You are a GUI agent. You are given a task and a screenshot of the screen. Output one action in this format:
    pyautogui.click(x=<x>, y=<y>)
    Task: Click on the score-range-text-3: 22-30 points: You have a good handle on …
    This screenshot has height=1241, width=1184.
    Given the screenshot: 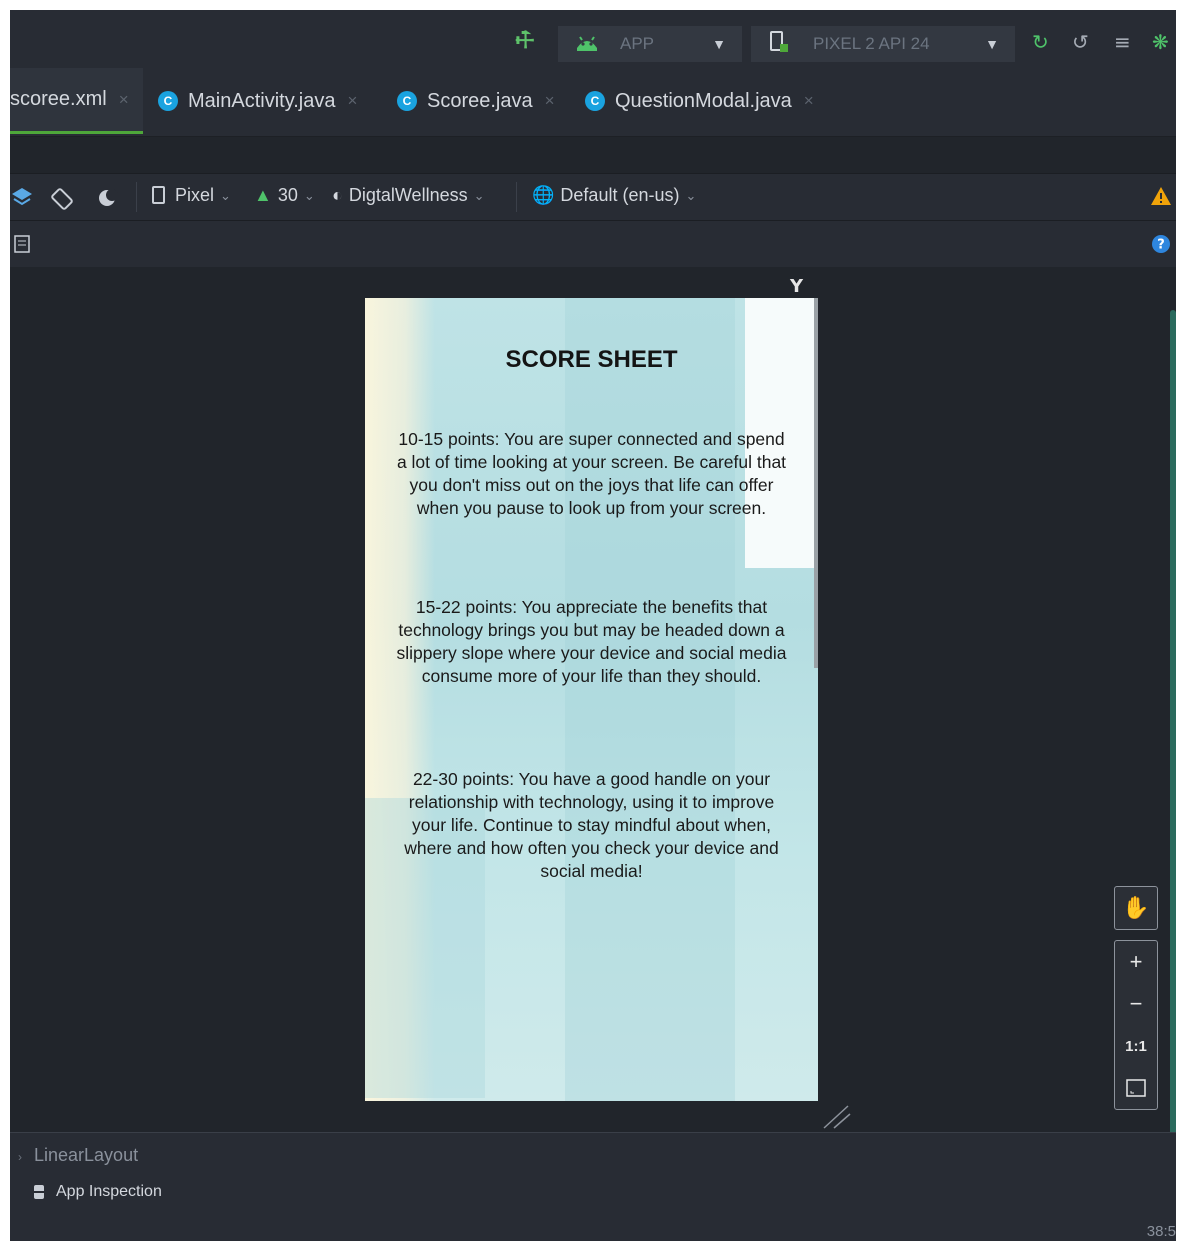 What is the action you would take?
    pyautogui.click(x=591, y=825)
    